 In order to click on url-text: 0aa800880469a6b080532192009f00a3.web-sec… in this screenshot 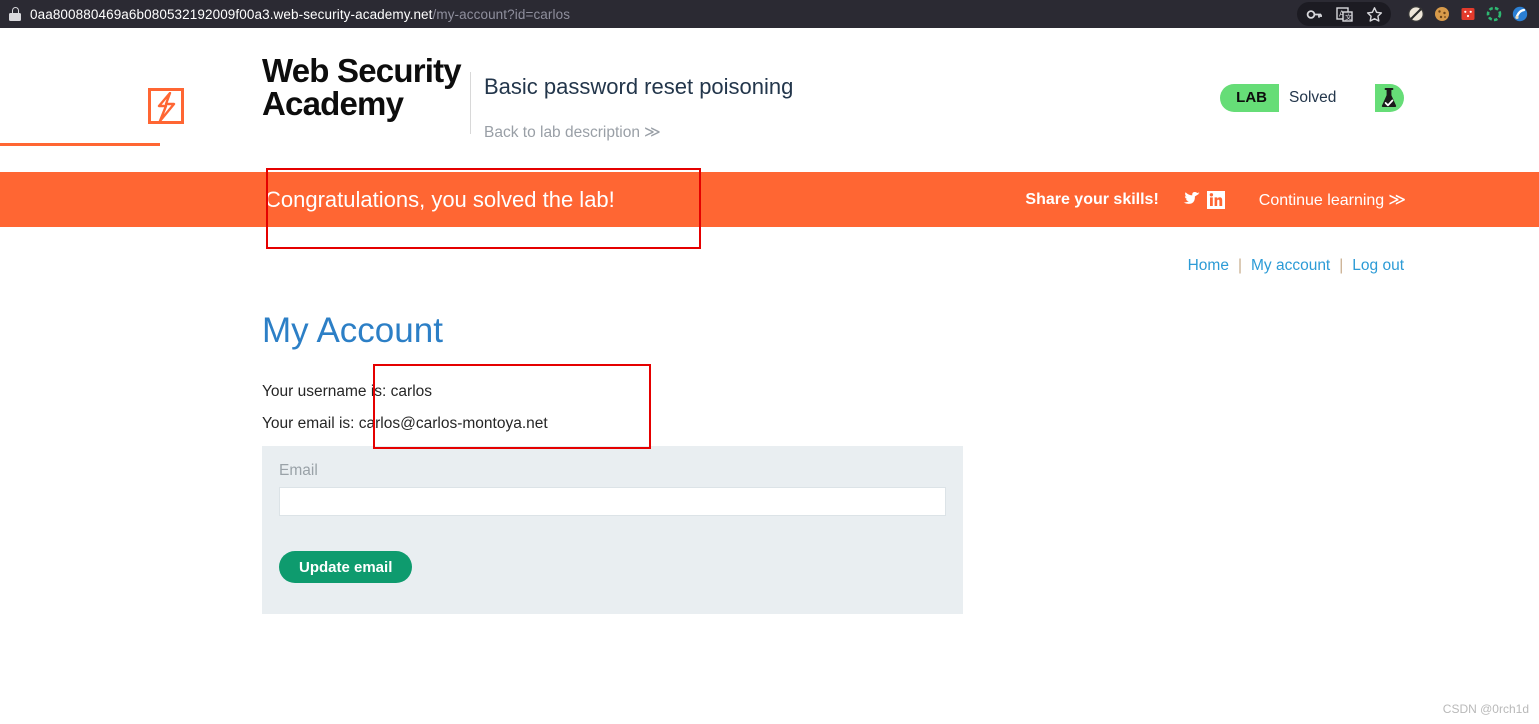, I will do `click(300, 14)`.